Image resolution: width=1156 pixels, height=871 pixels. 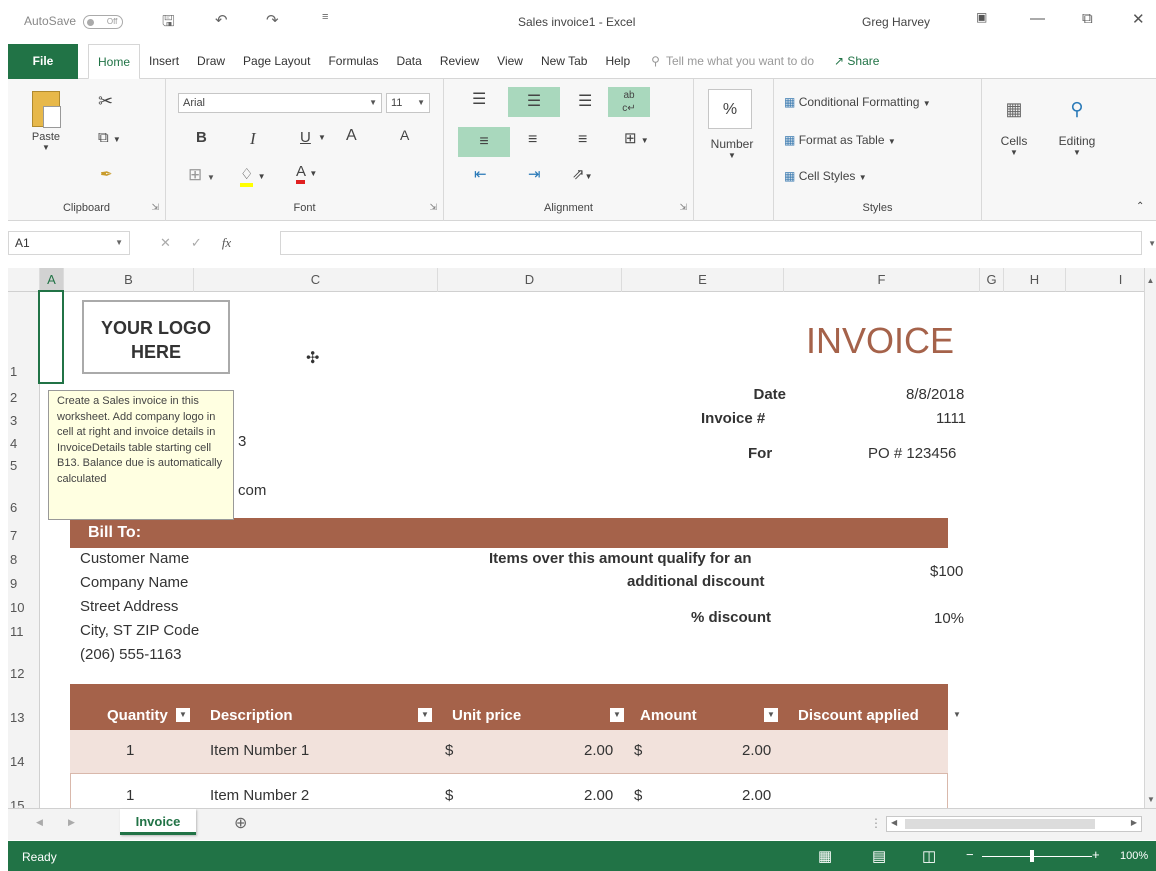 I want to click on share-button: ↗ Share, so click(x=856, y=61).